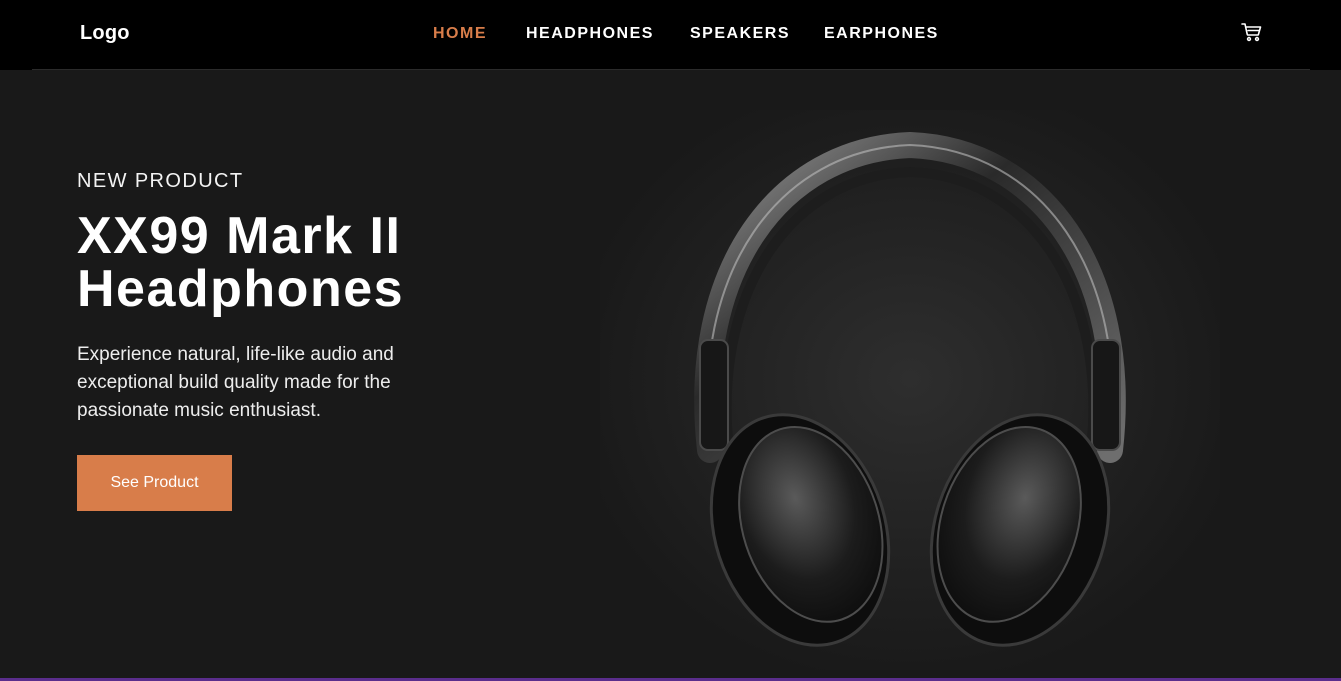  What do you see at coordinates (154, 483) in the screenshot?
I see `see-product-button: See Product` at bounding box center [154, 483].